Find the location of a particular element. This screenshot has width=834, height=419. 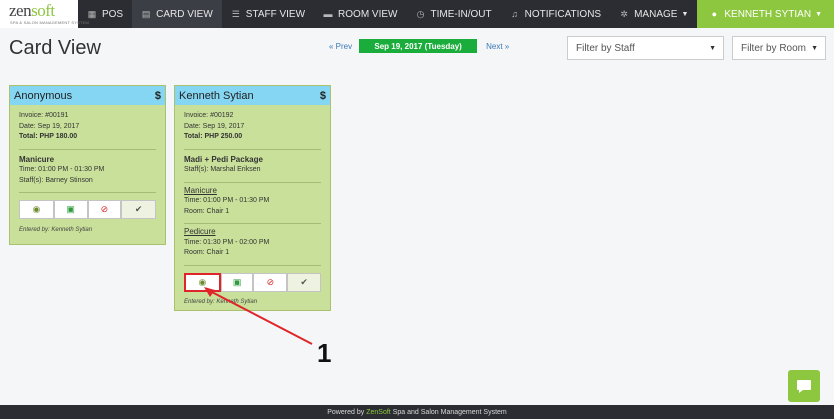

logo-tagline: SPA & SALON MANAGEMENT SYSTEM is located at coordinates (50, 22).